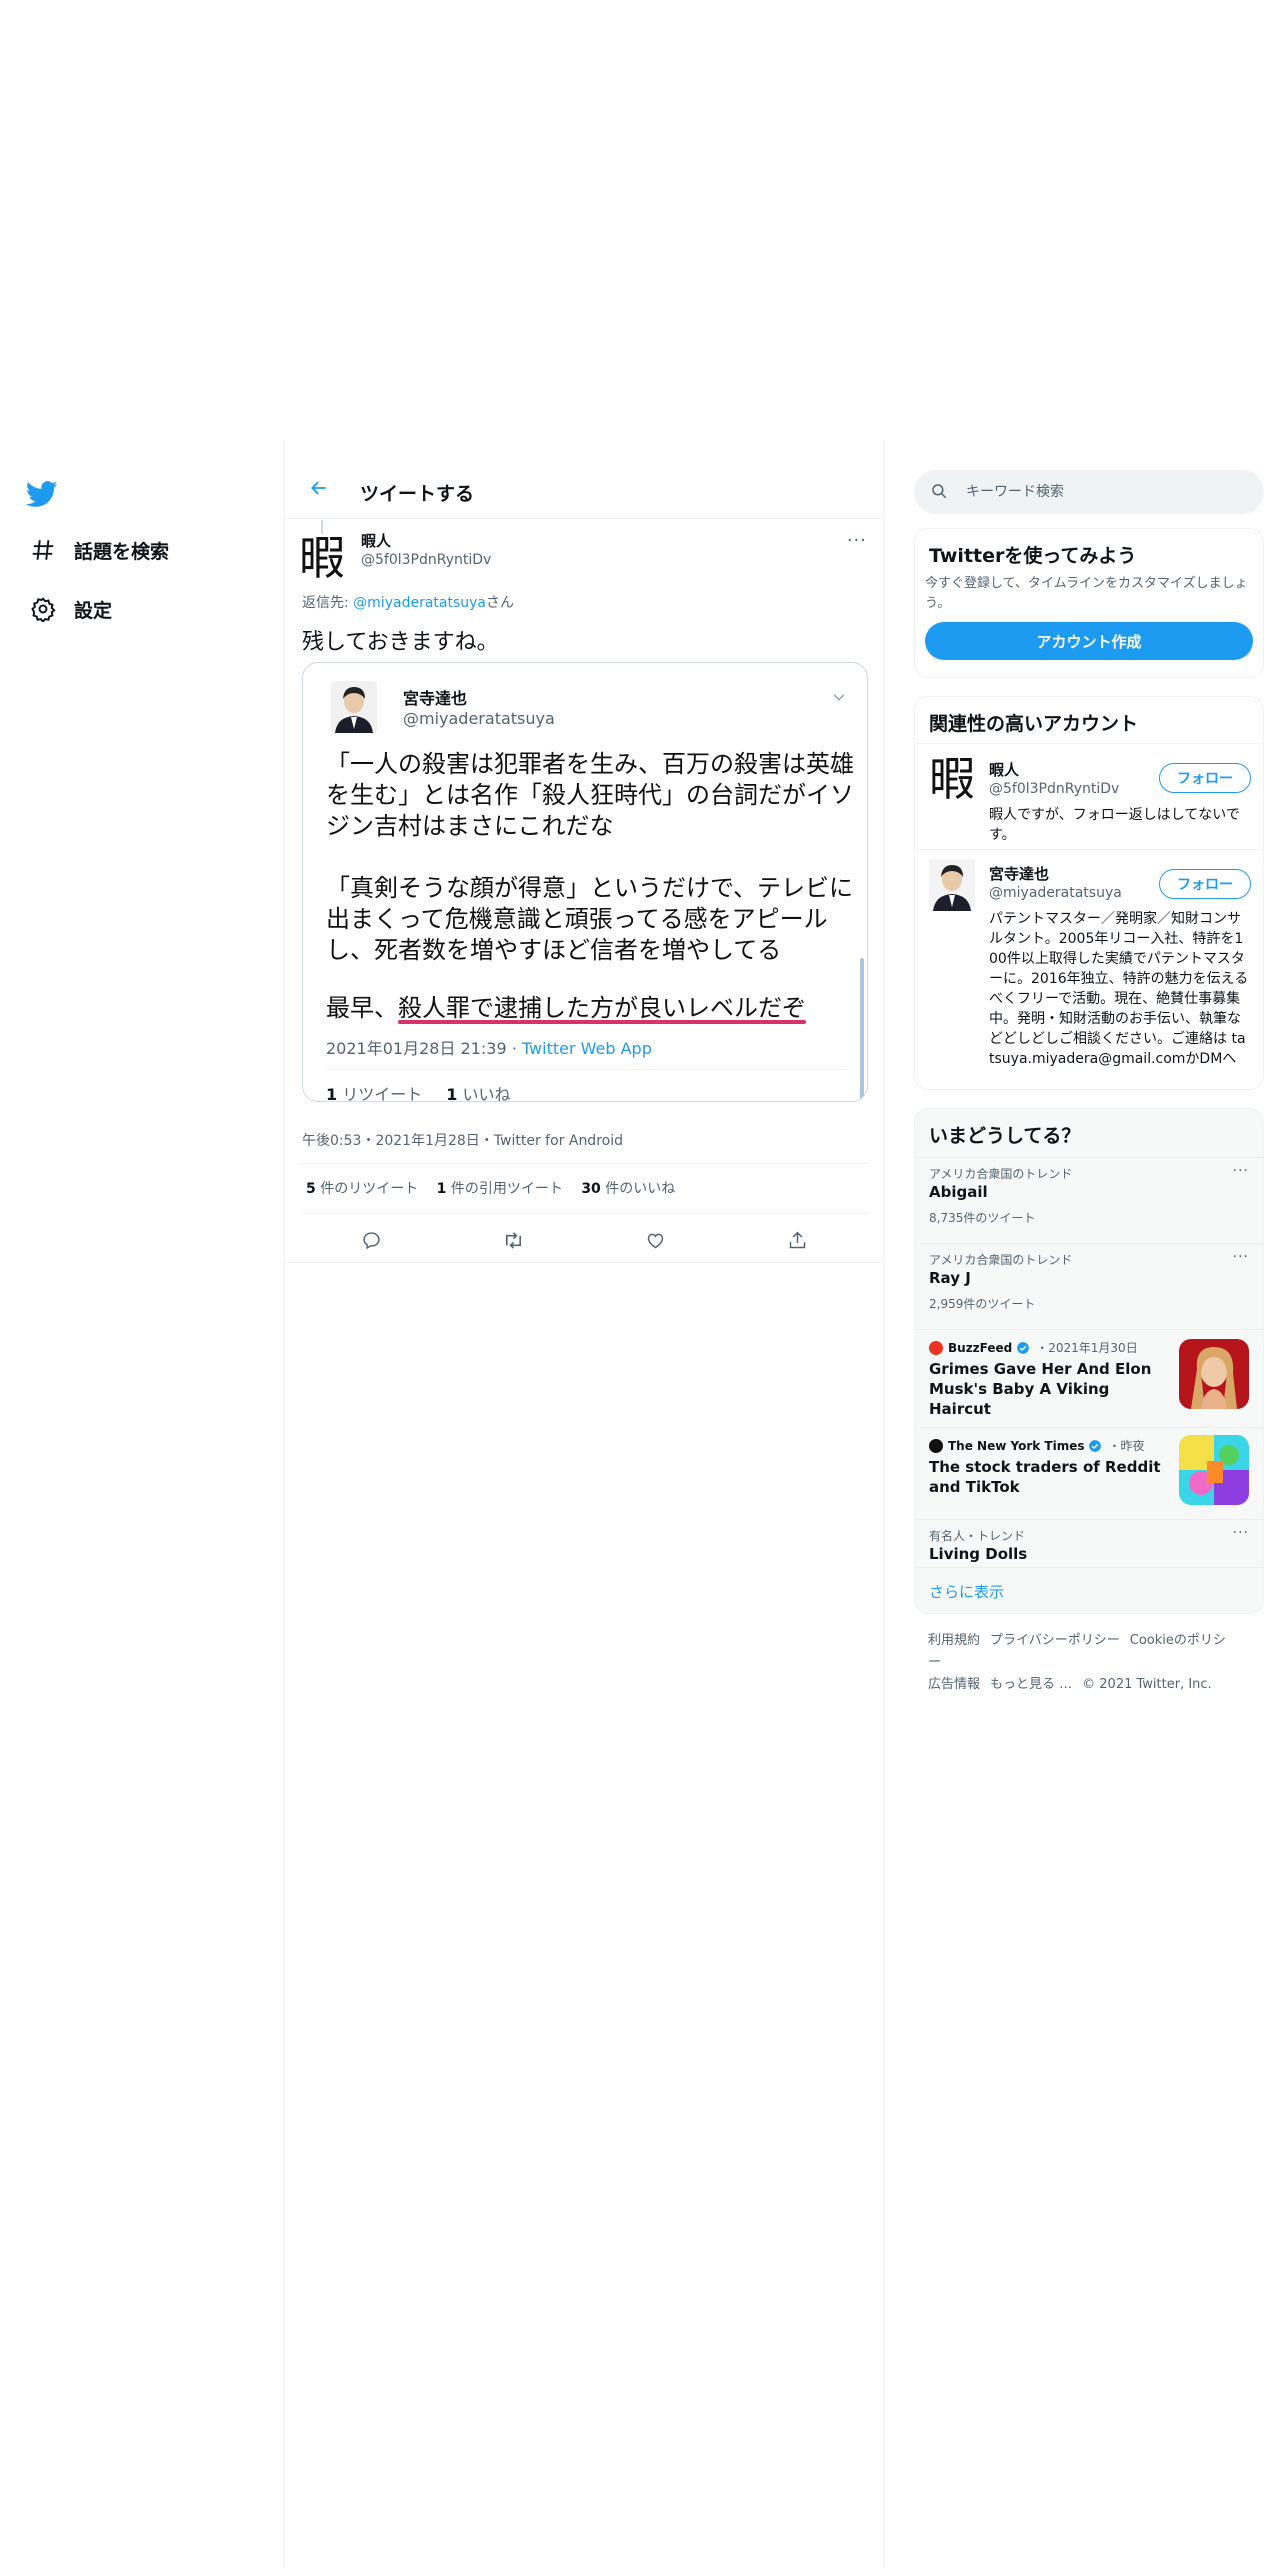 This screenshot has height=2568, width=1284. What do you see at coordinates (655, 1240) in the screenshot?
I see `like-icon` at bounding box center [655, 1240].